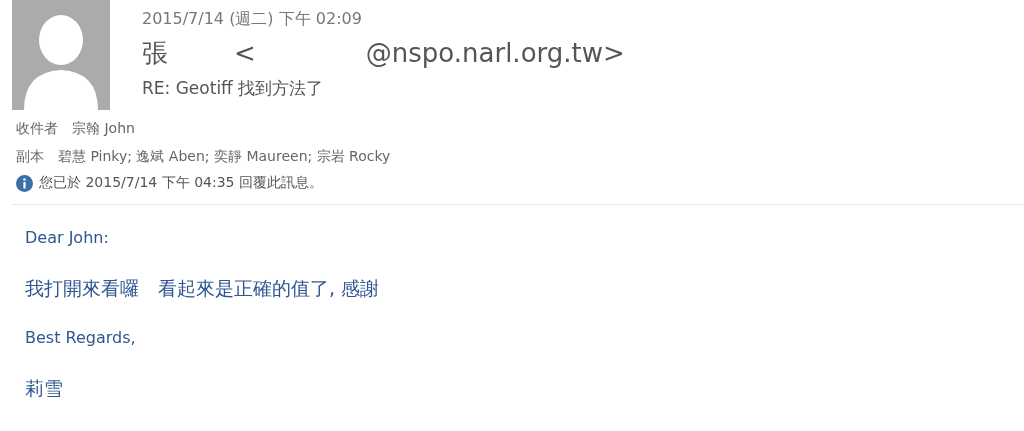 The image size is (1024, 431). What do you see at coordinates (224, 156) in the screenshot?
I see `recipient-list: 碧慧 Pinky; 逸斌 Aben; 奕靜 Maureen; 宗岩 Rocky` at bounding box center [224, 156].